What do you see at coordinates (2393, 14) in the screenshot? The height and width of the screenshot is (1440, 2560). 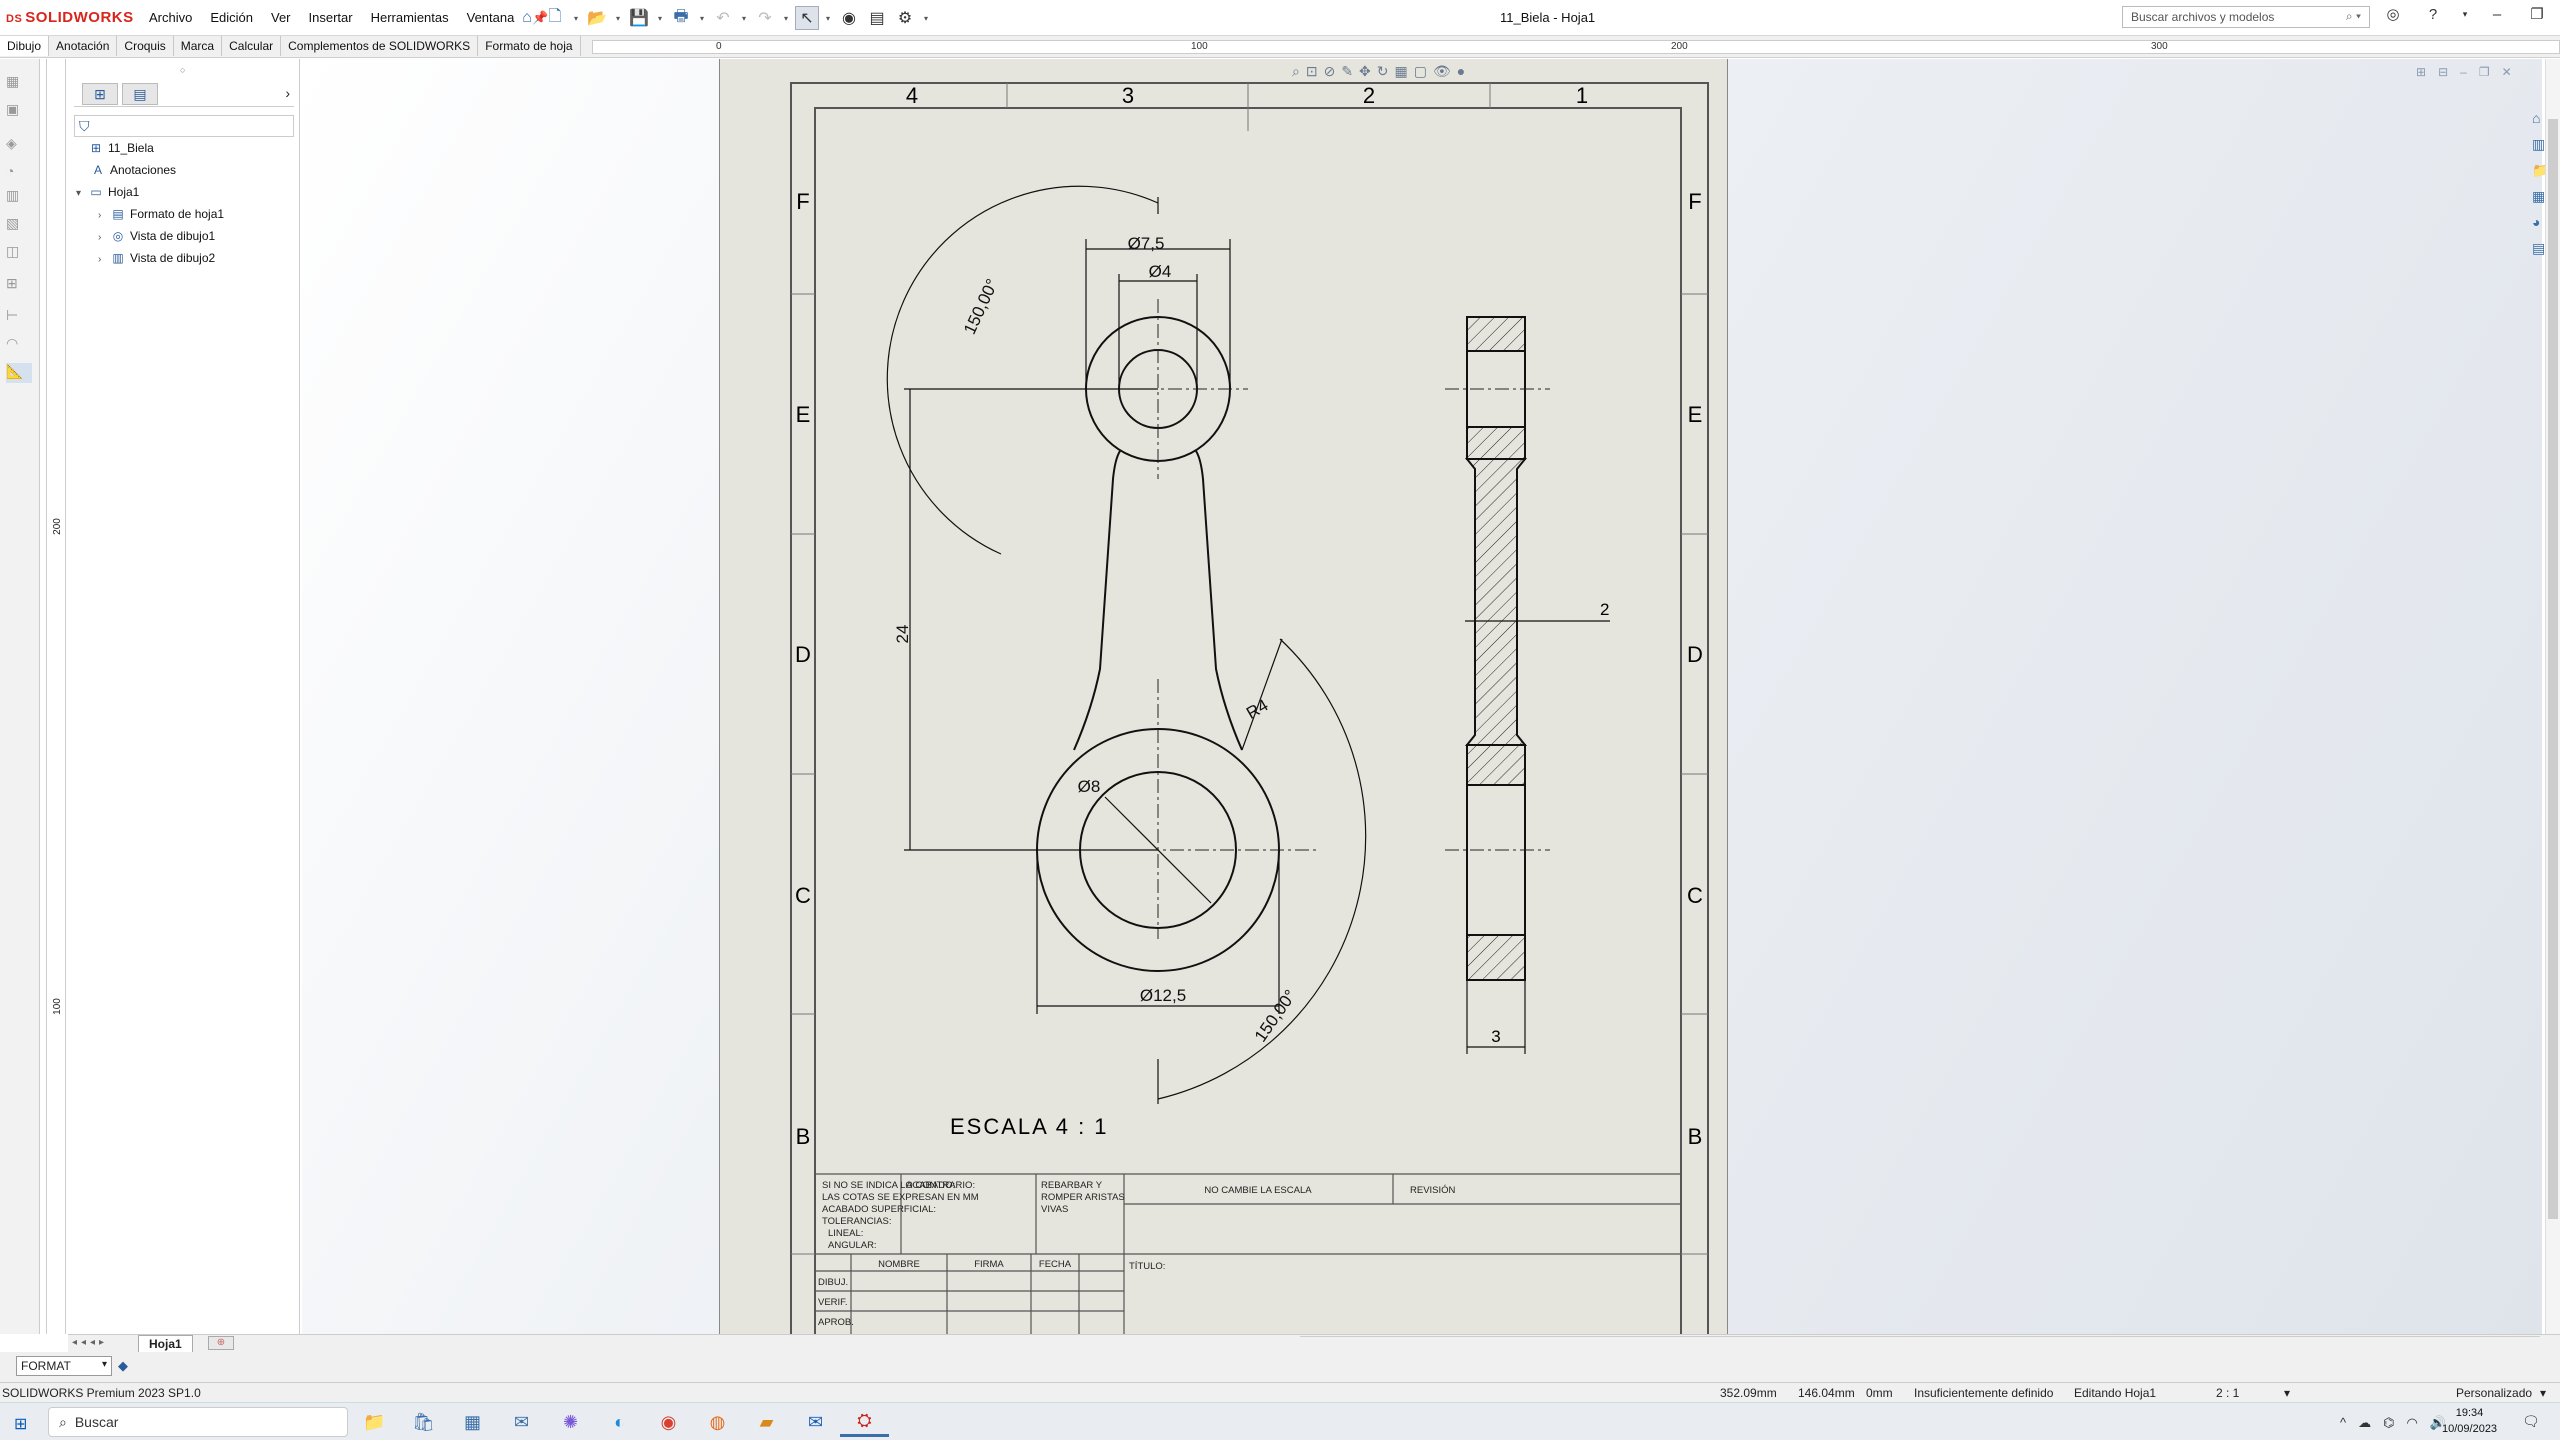 I see `account-icon: ◎` at bounding box center [2393, 14].